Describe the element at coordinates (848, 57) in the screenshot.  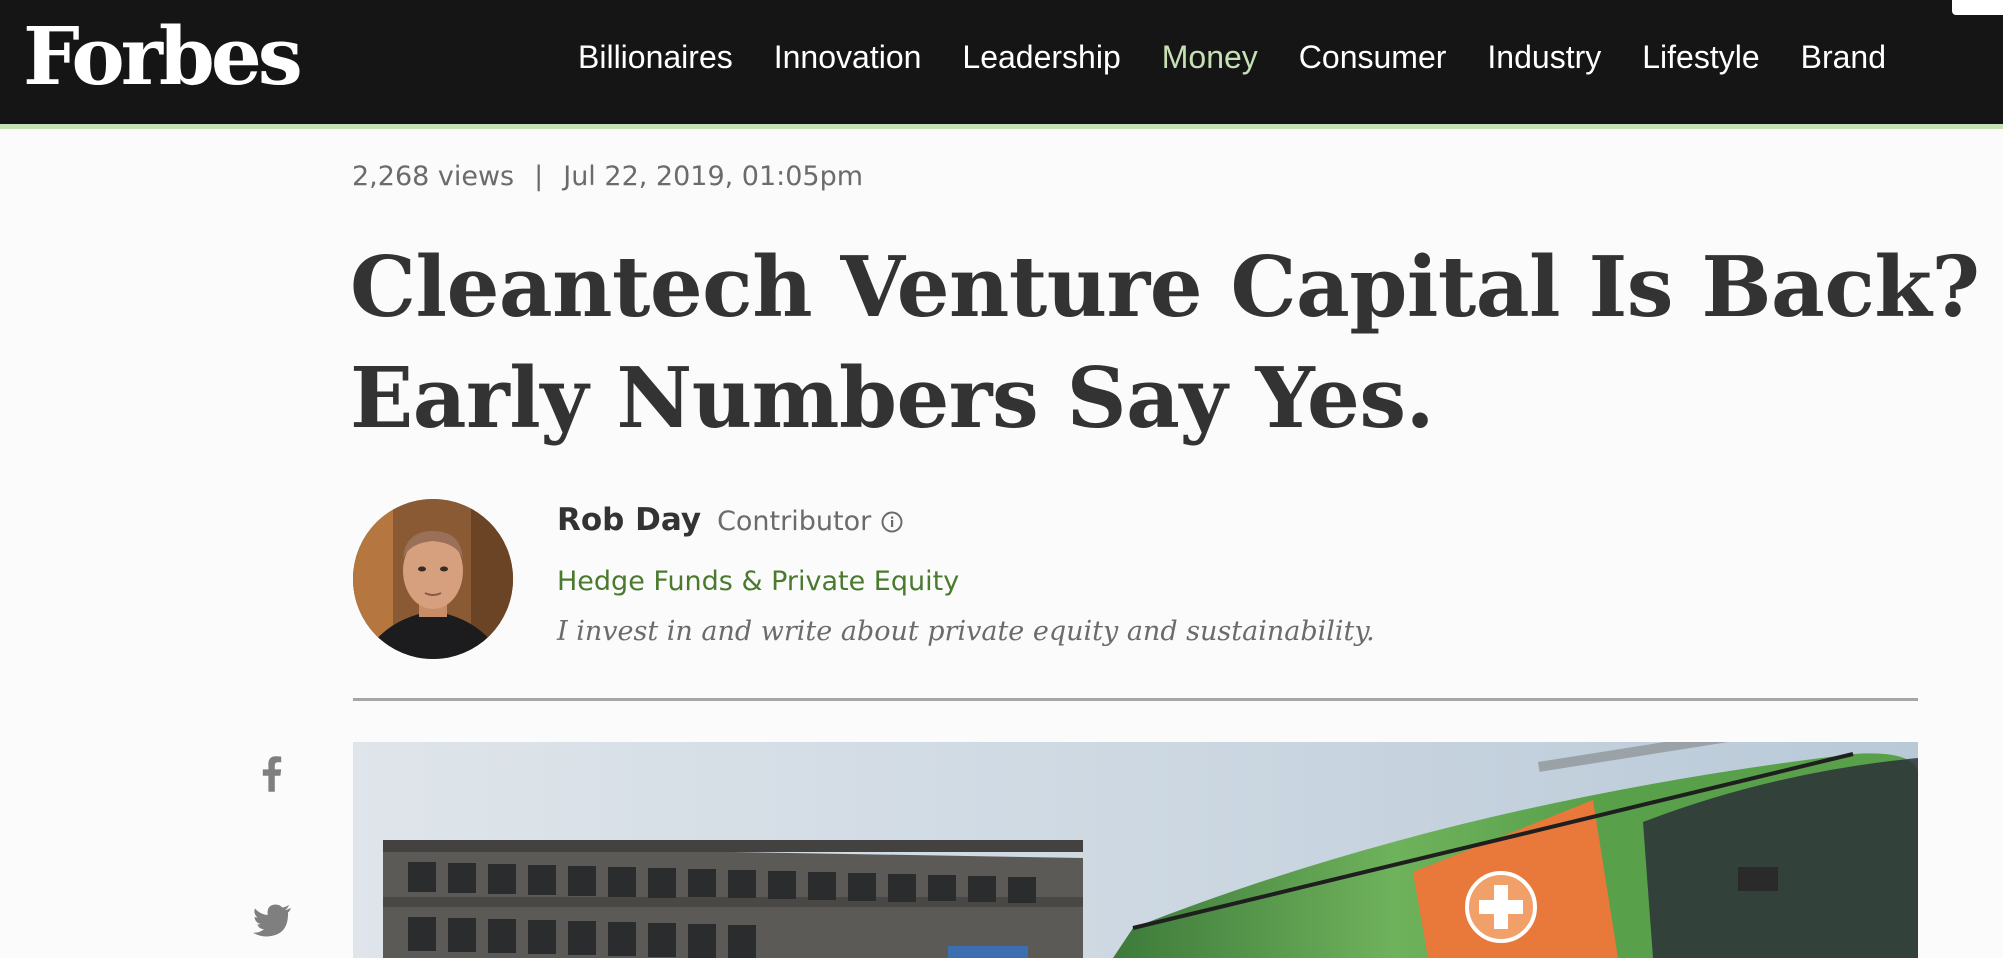
I see `nav-item-innovation: Innovation` at that location.